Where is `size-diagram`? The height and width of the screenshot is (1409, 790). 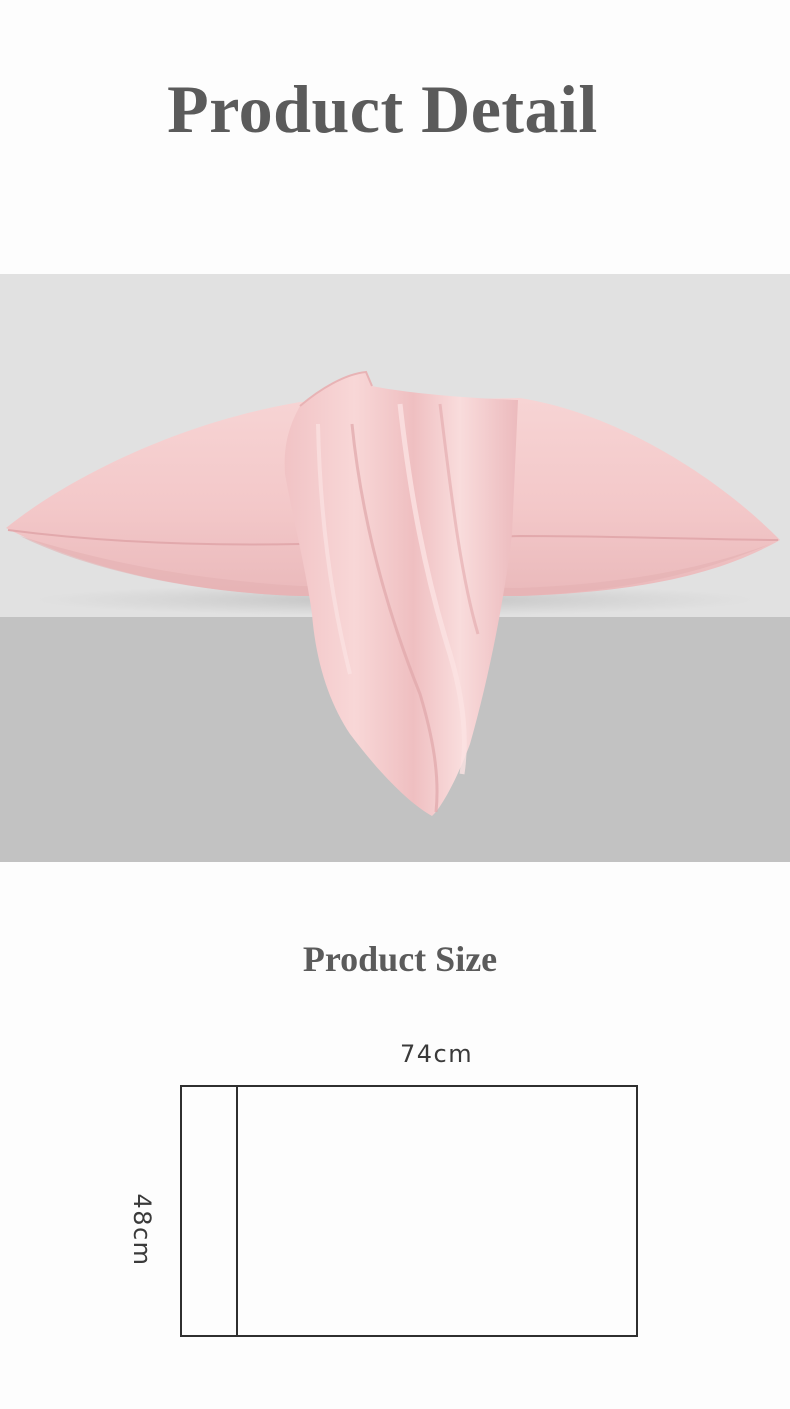
size-diagram is located at coordinates (409, 1211).